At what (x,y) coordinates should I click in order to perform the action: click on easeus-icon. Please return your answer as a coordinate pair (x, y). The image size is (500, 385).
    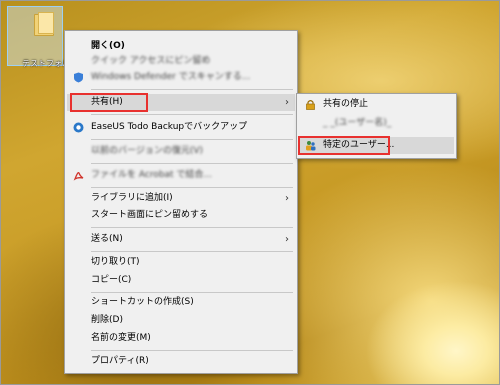
    Looking at the image, I should click on (78, 127).